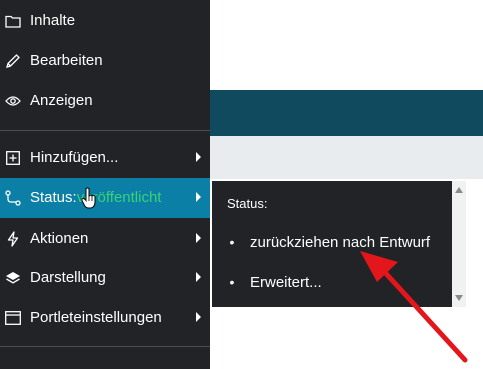 Image resolution: width=483 pixels, height=369 pixels. Describe the element at coordinates (414, 307) in the screenshot. I see `annotation-arrow-icon` at that location.